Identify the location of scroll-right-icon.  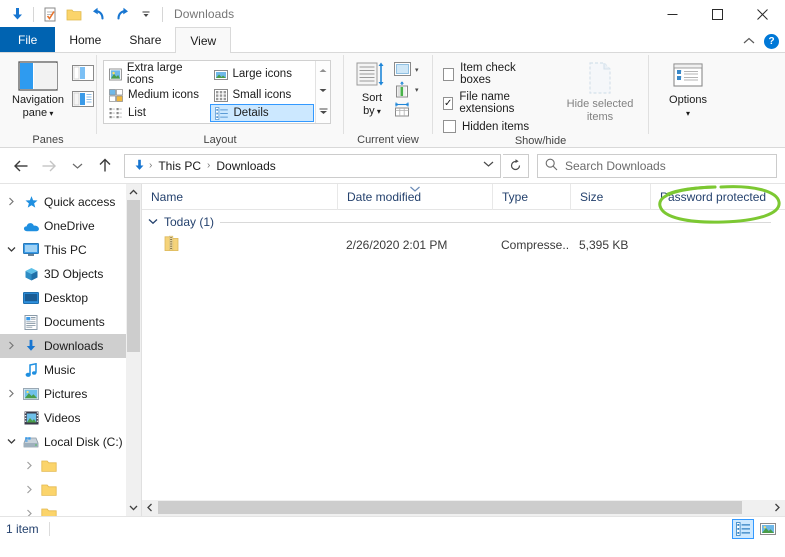
(777, 508).